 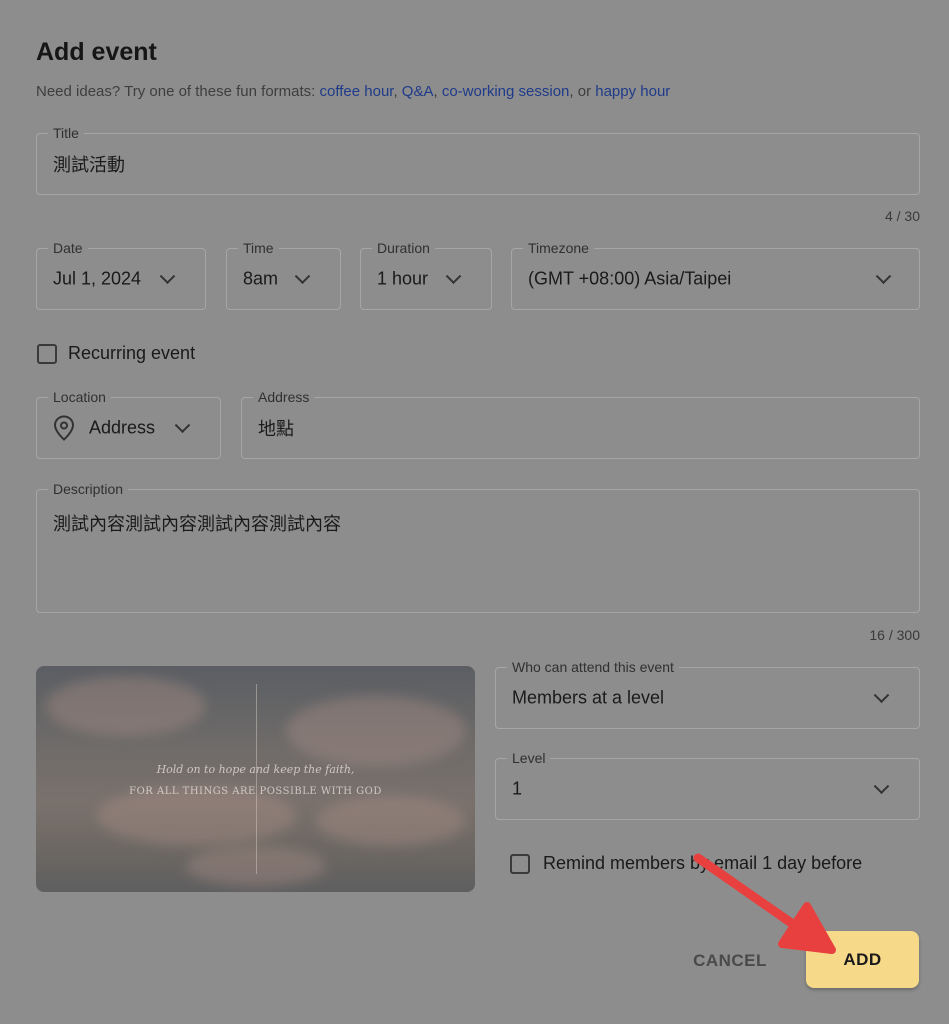 I want to click on remind-members-label: Remind members by email 1 day before, so click(x=702, y=863).